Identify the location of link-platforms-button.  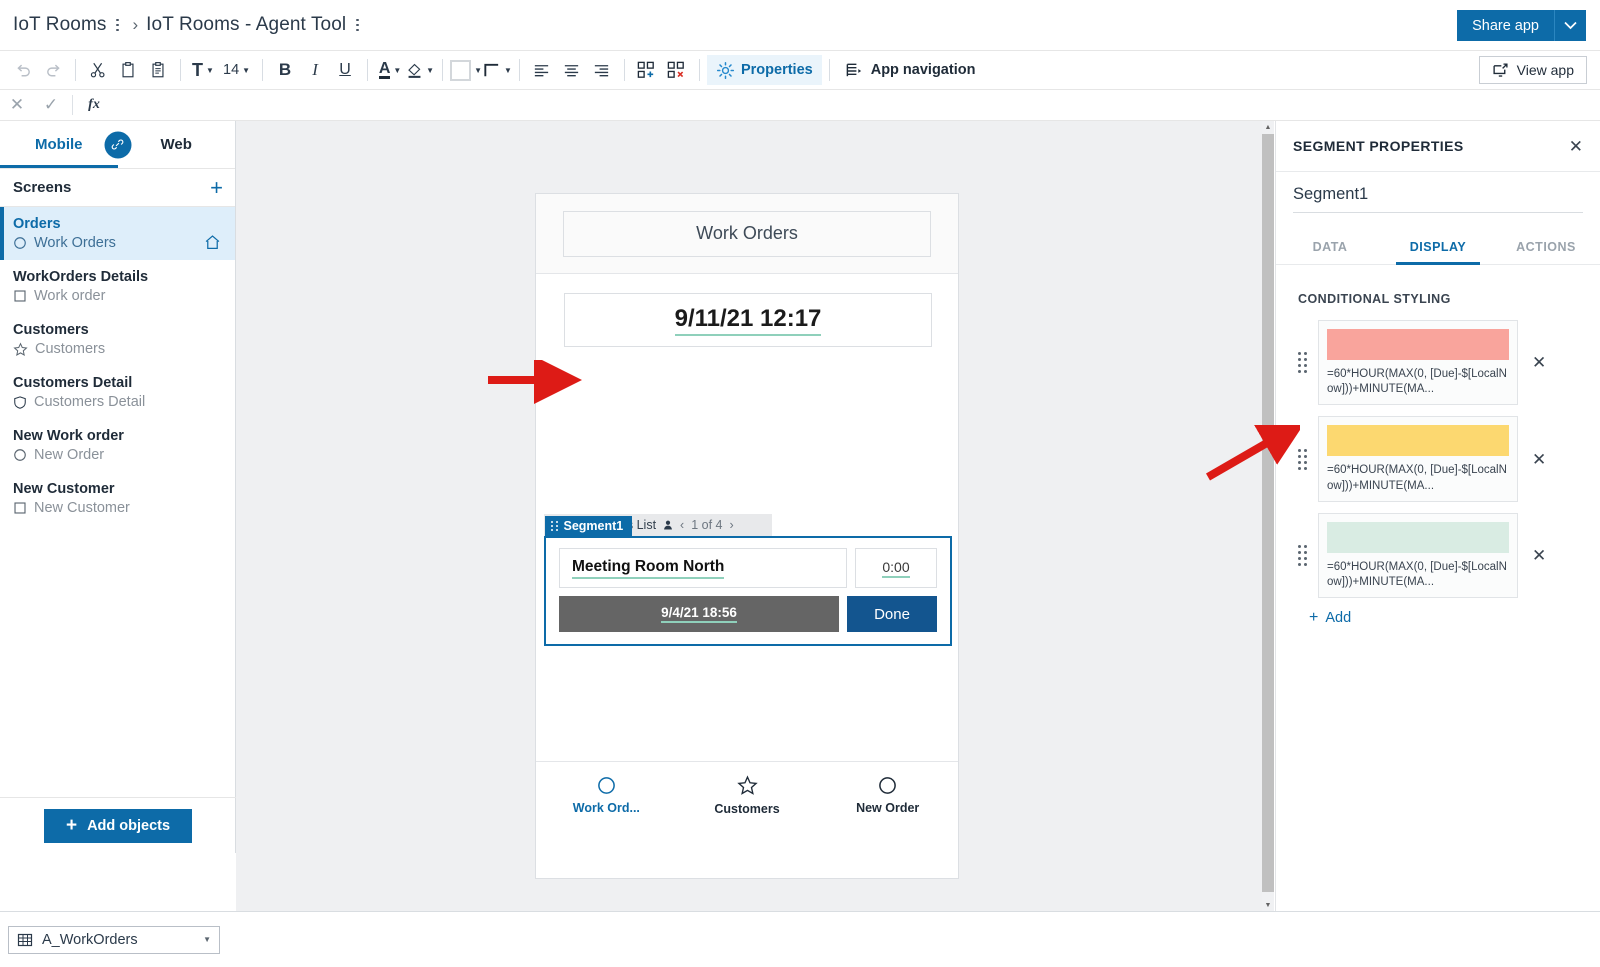
(117, 144).